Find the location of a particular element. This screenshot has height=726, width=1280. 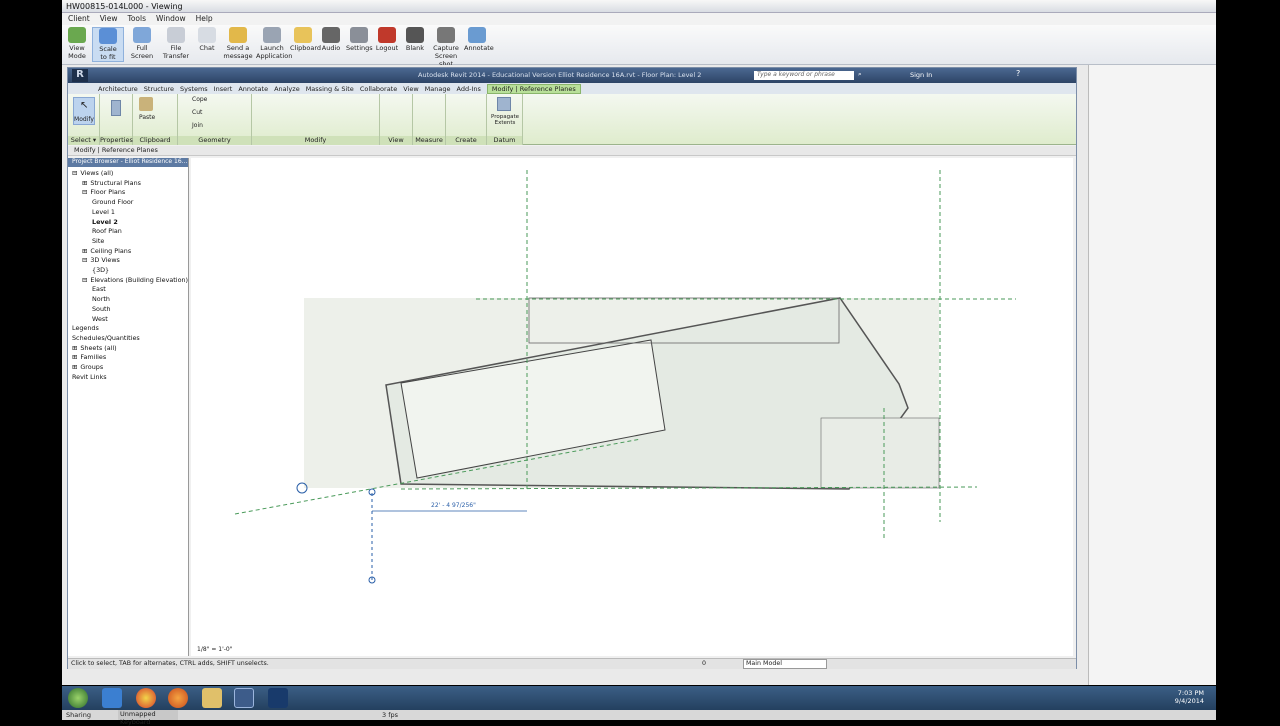

ribbon-tab: Add-Ins is located at coordinates (469, 89).